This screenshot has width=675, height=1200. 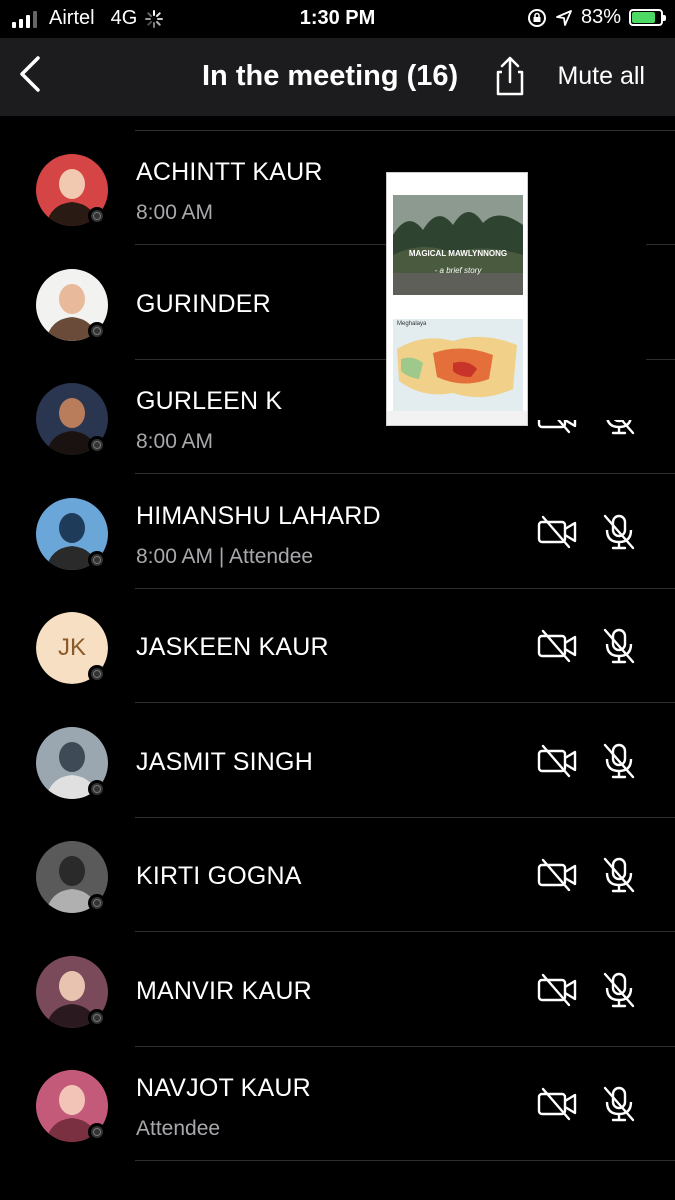 What do you see at coordinates (536, 17) in the screenshot?
I see `orientation-lock-icon` at bounding box center [536, 17].